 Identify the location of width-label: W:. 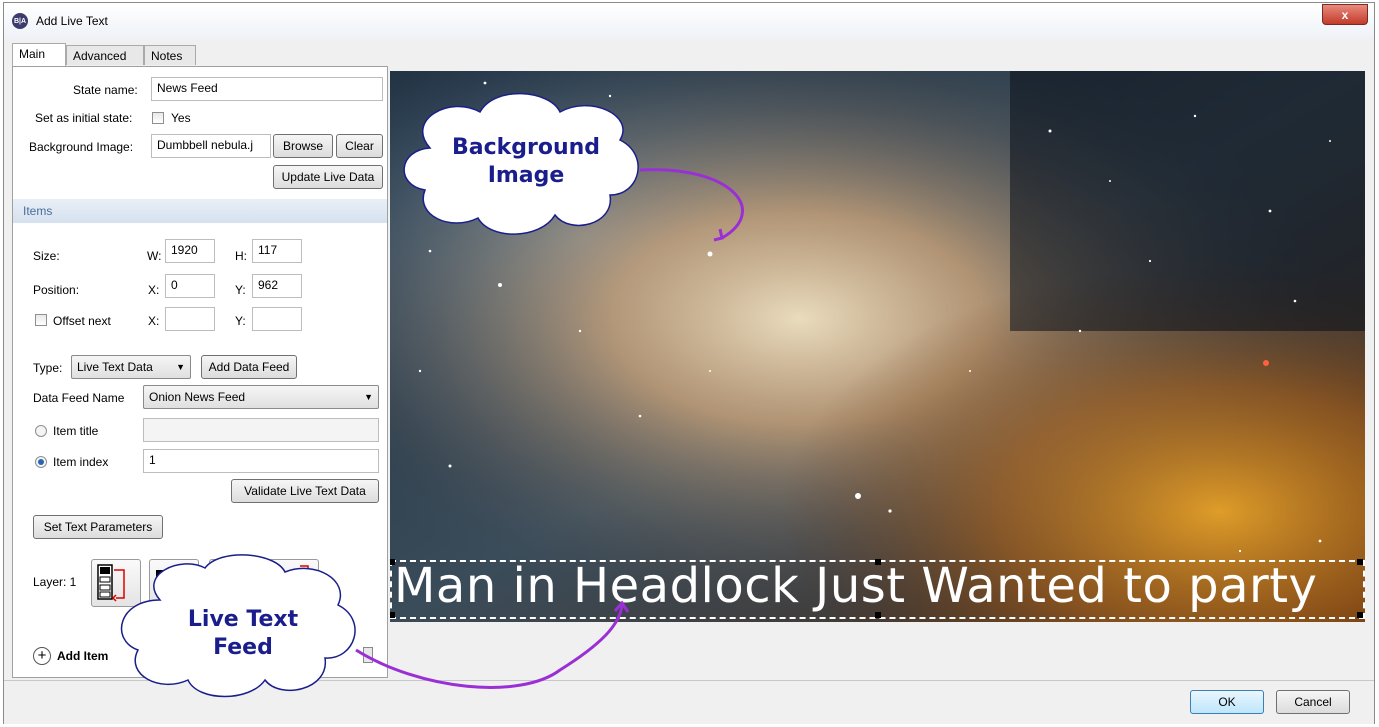
(154, 256).